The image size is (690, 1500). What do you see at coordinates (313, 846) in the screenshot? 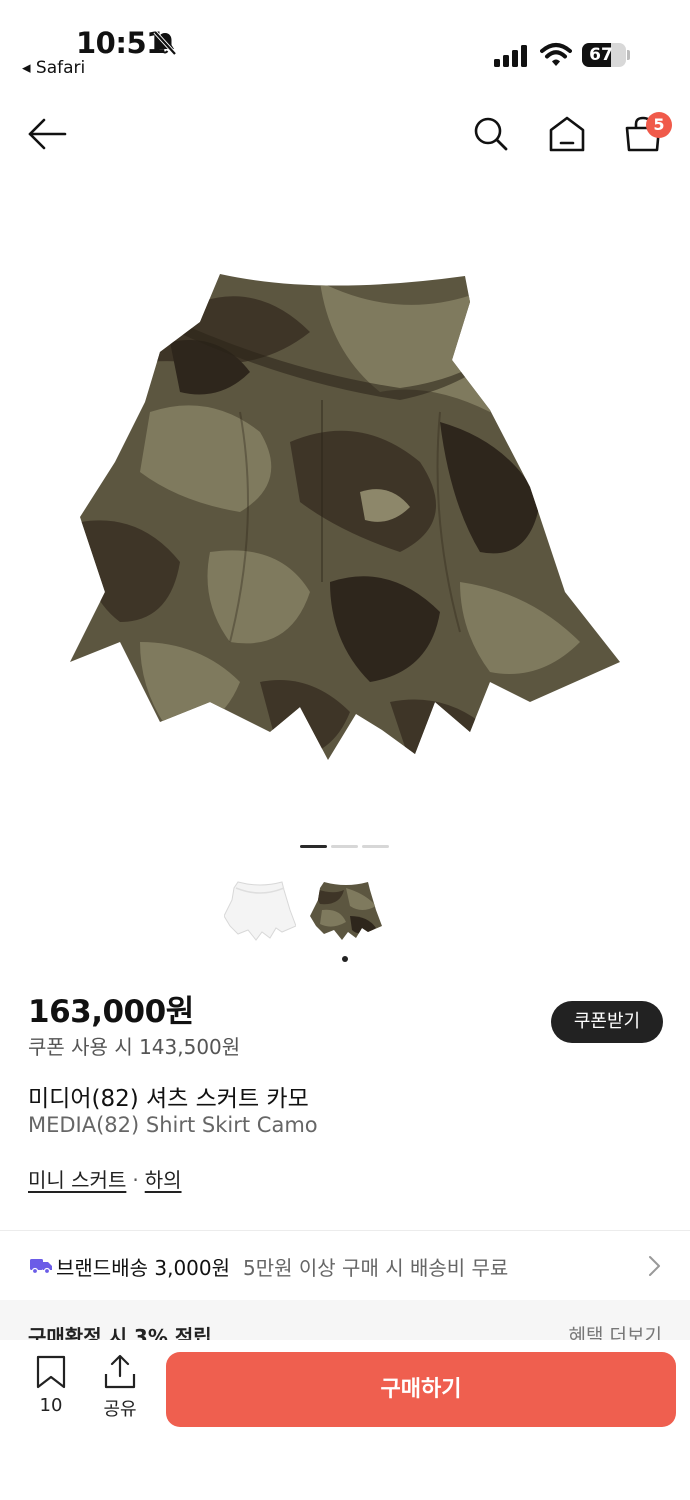
I see `pagination-dot-active` at bounding box center [313, 846].